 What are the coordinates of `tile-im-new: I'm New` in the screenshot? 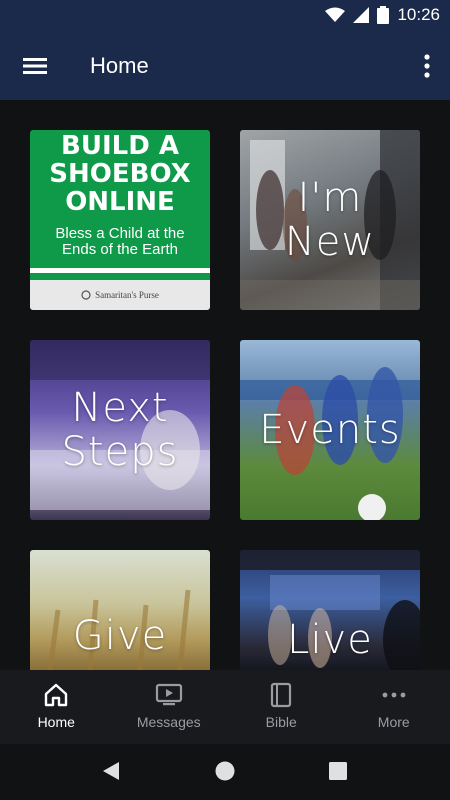 It's located at (330, 220).